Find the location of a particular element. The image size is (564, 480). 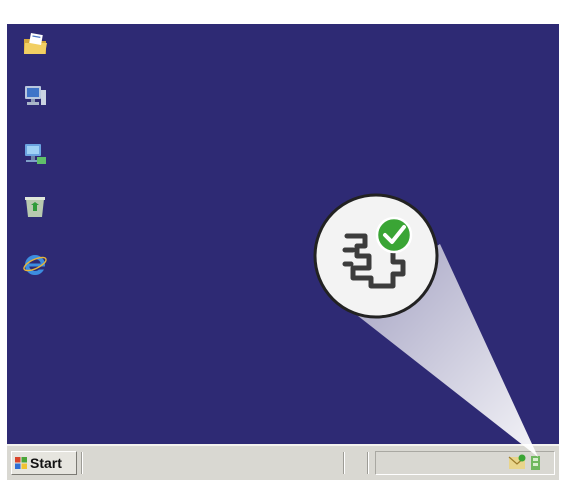

start-label: Start is located at coordinates (46, 463).